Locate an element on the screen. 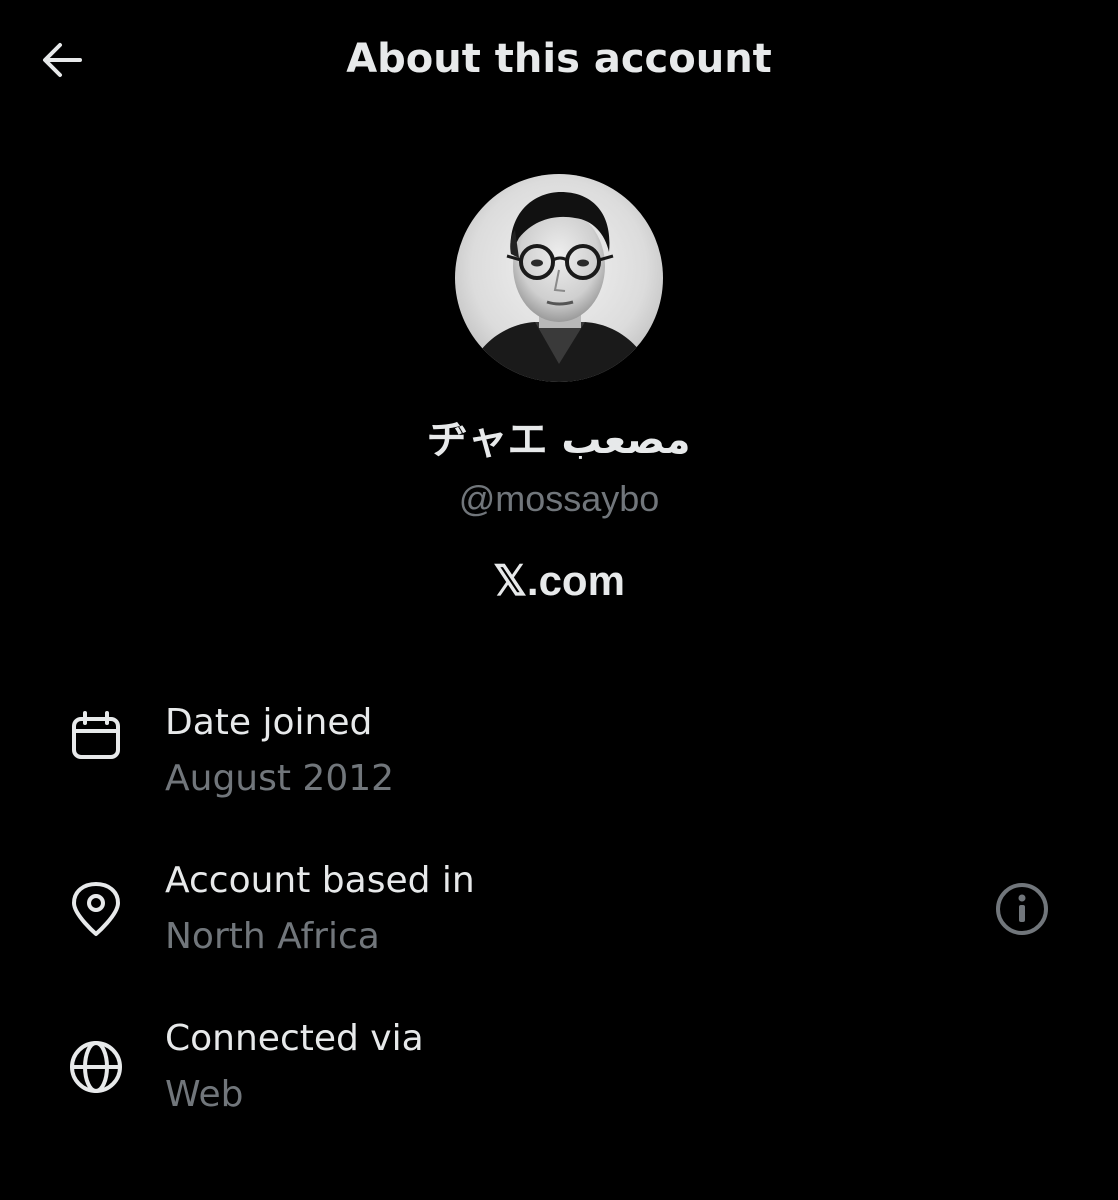  top-bar: About this account is located at coordinates (559, 60).